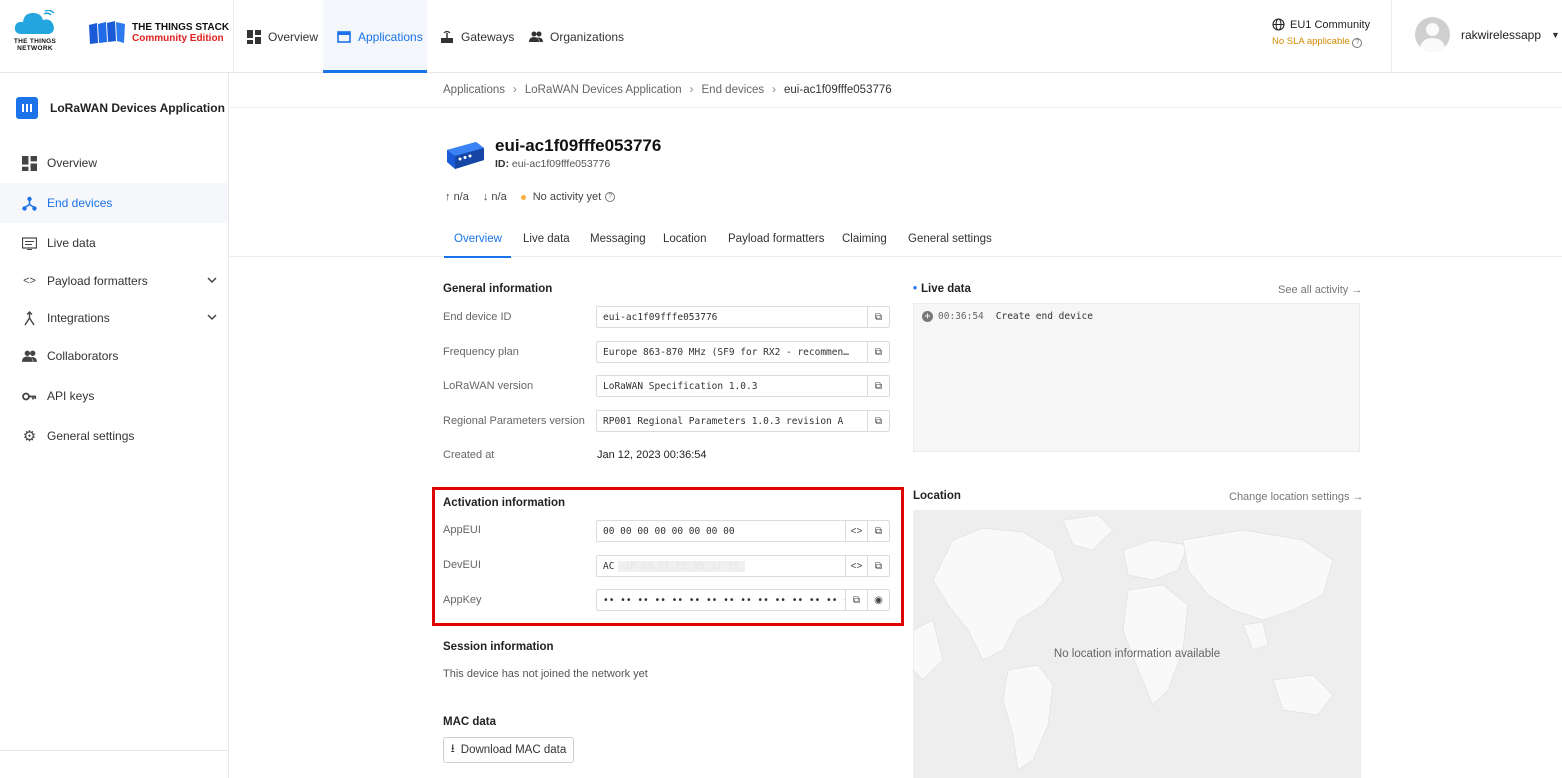 This screenshot has height=778, width=1562. What do you see at coordinates (477, 239) in the screenshot?
I see `tab-overview: Overview` at bounding box center [477, 239].